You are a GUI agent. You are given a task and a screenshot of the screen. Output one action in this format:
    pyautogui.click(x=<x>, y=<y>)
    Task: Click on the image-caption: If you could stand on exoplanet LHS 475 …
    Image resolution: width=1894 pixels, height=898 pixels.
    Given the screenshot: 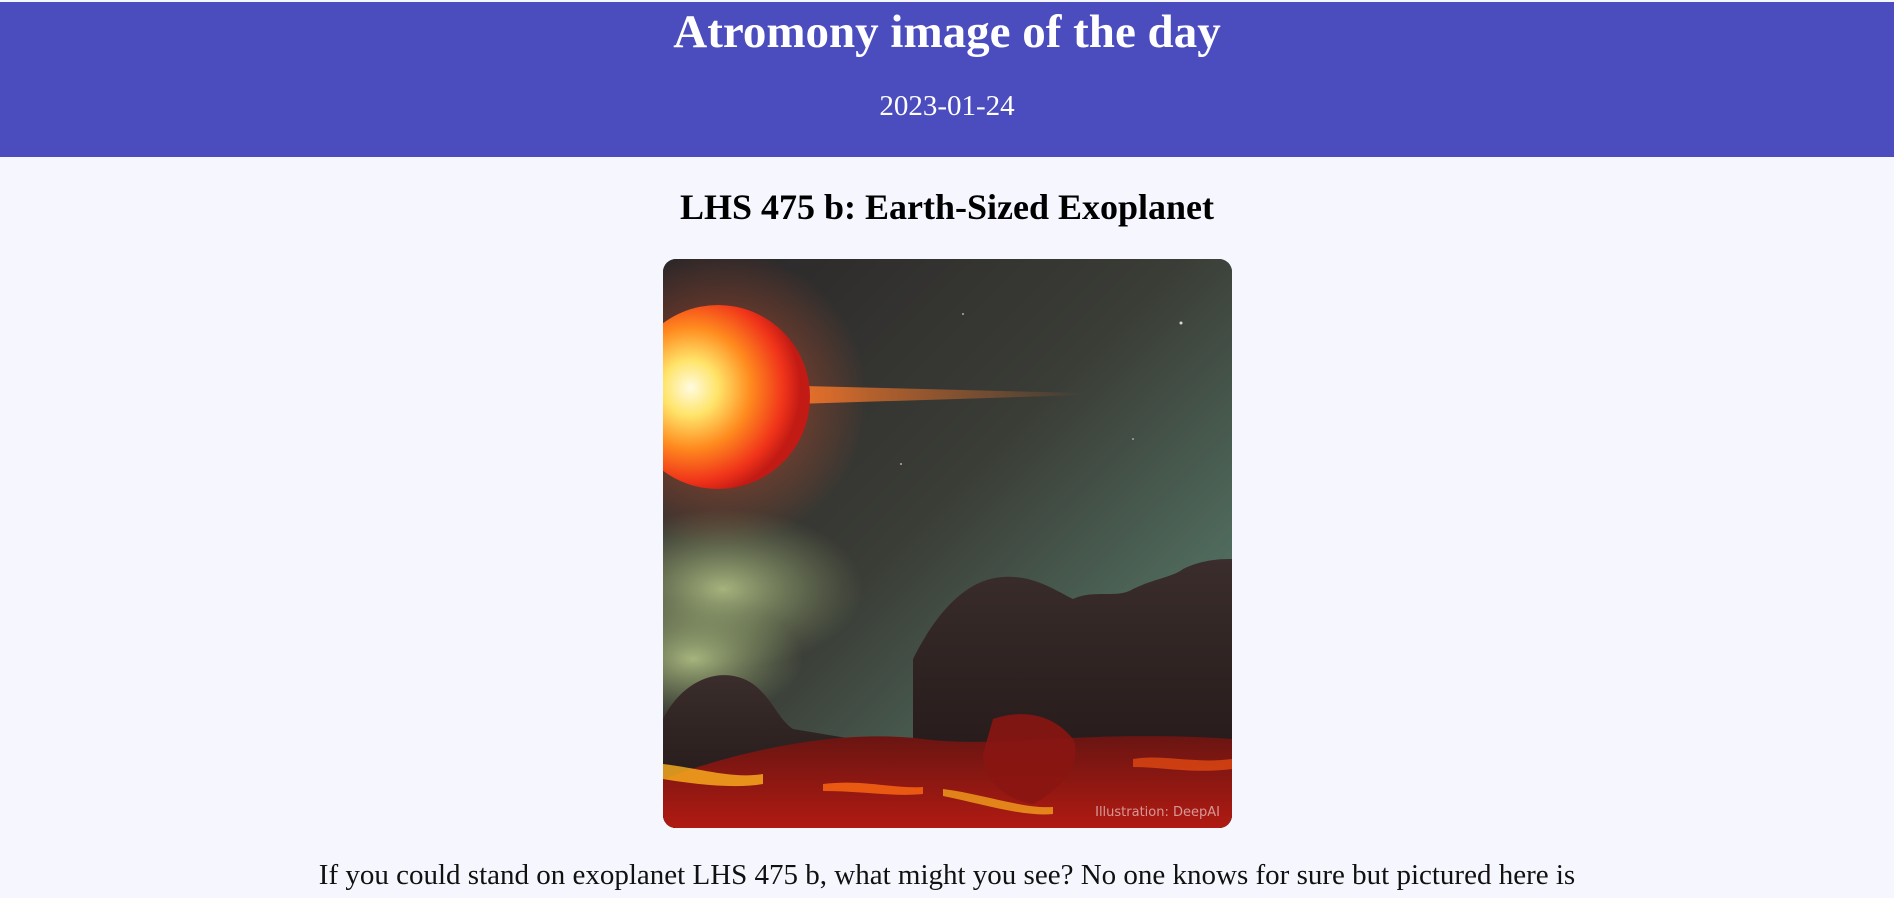 What is the action you would take?
    pyautogui.click(x=947, y=875)
    